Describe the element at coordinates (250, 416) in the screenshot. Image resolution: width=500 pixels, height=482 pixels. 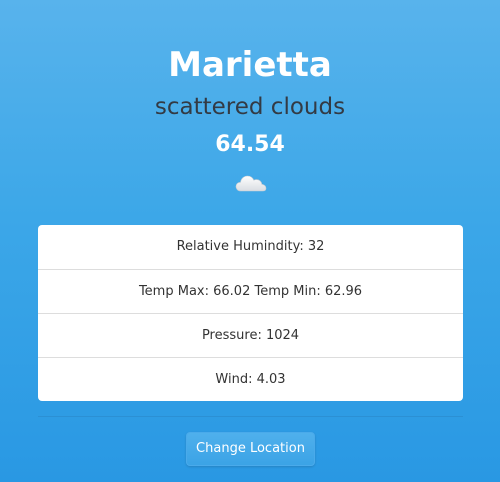
I see `divider` at that location.